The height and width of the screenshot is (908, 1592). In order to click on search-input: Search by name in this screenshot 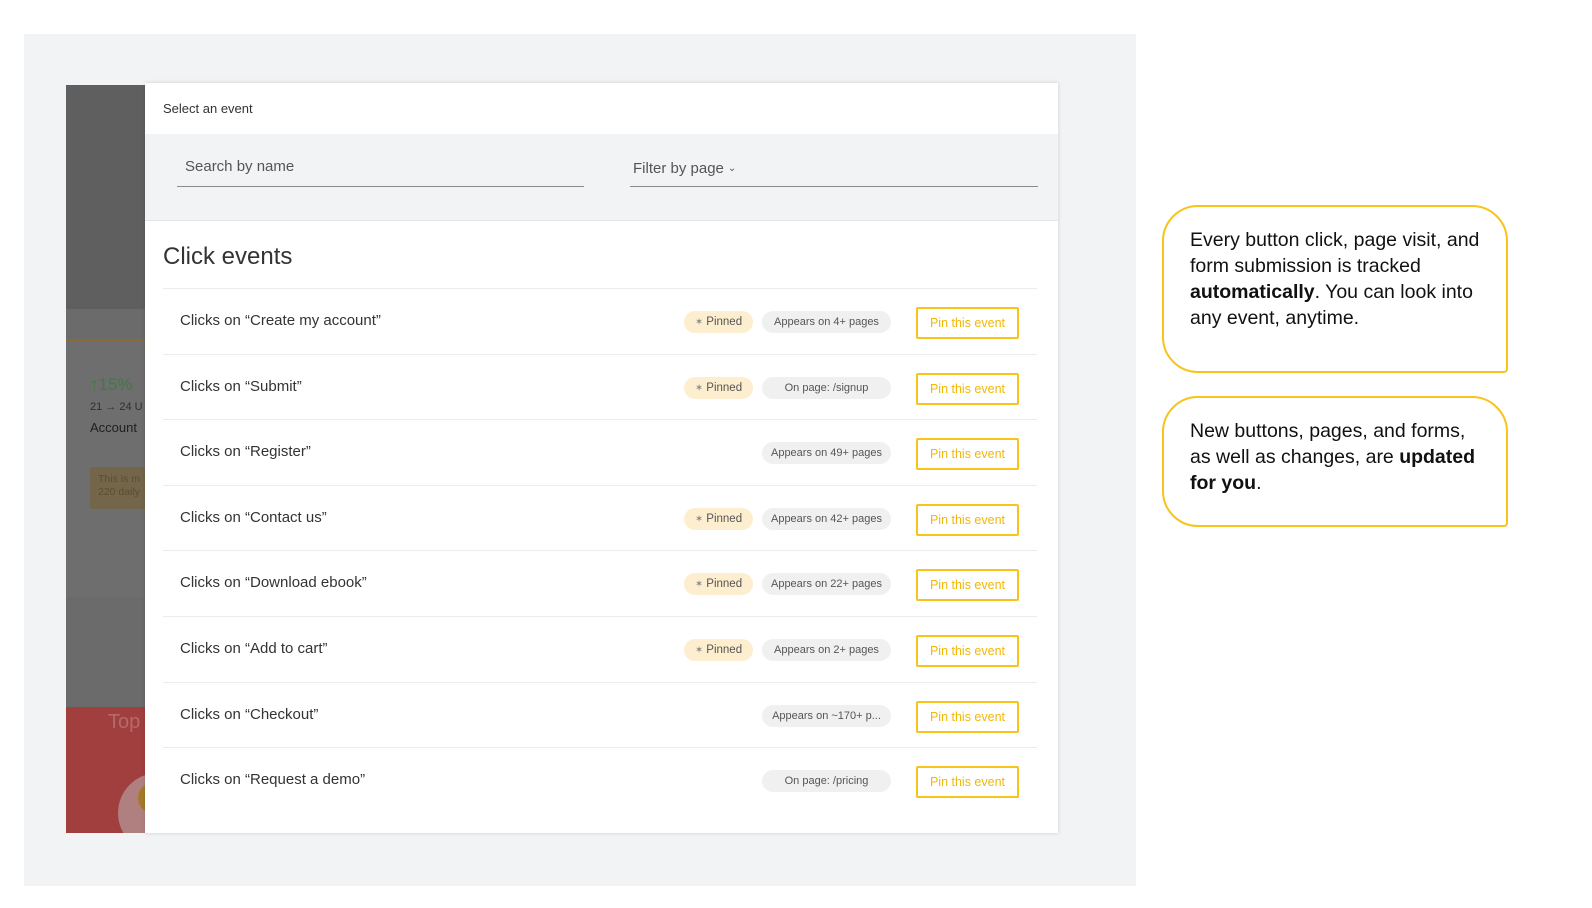, I will do `click(380, 170)`.